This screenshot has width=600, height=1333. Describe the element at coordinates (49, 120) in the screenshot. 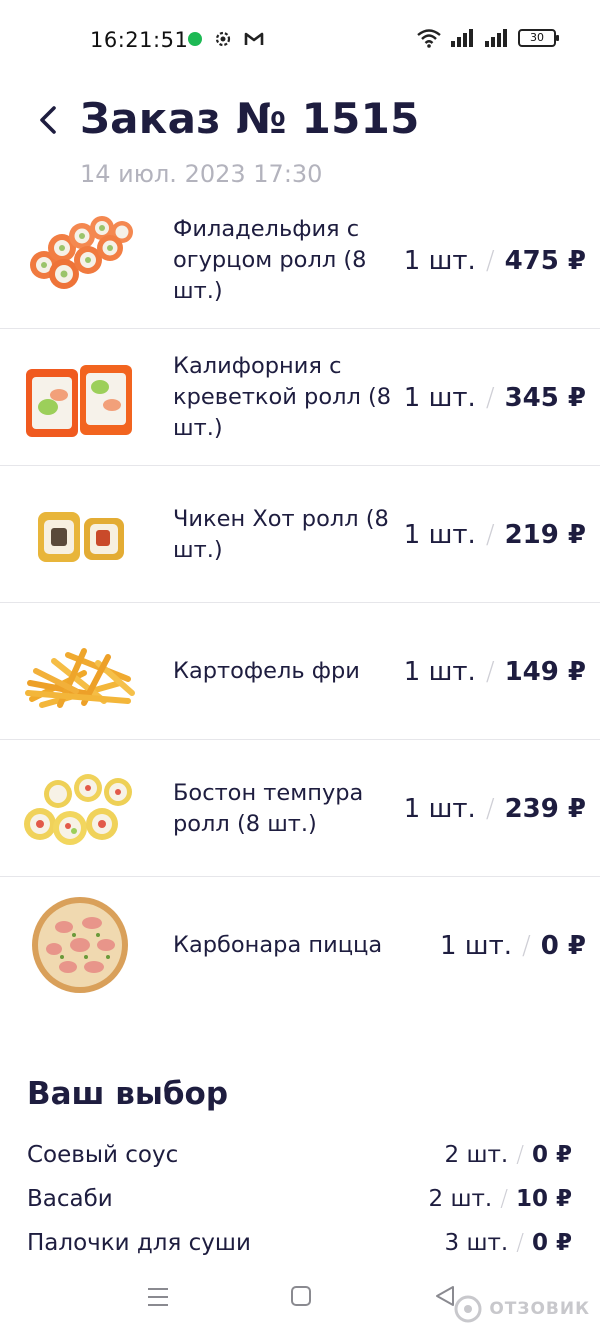

I see `back-arrow-icon` at that location.